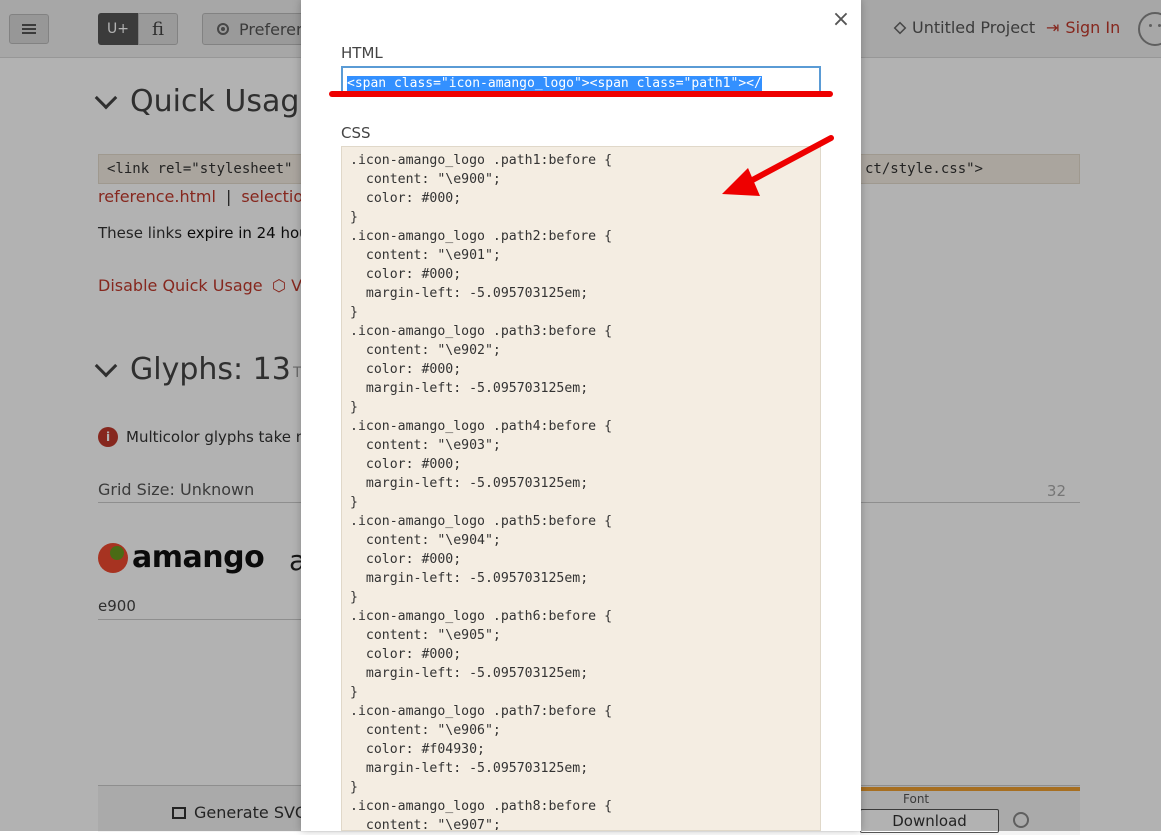 The width and height of the screenshot is (1161, 835). I want to click on arrow-shaft, so click(788, 161).